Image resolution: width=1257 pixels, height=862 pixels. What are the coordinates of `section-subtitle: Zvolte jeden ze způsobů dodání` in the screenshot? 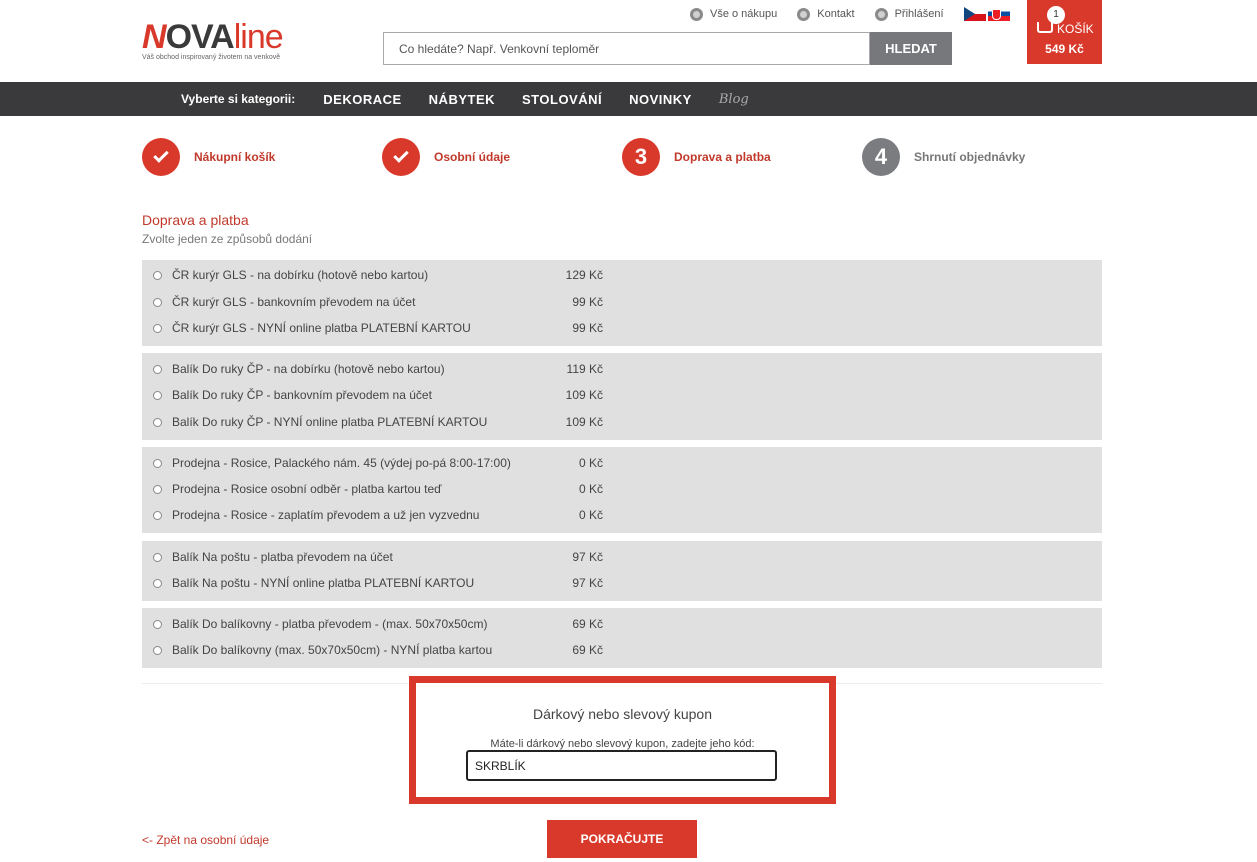 It's located at (227, 239).